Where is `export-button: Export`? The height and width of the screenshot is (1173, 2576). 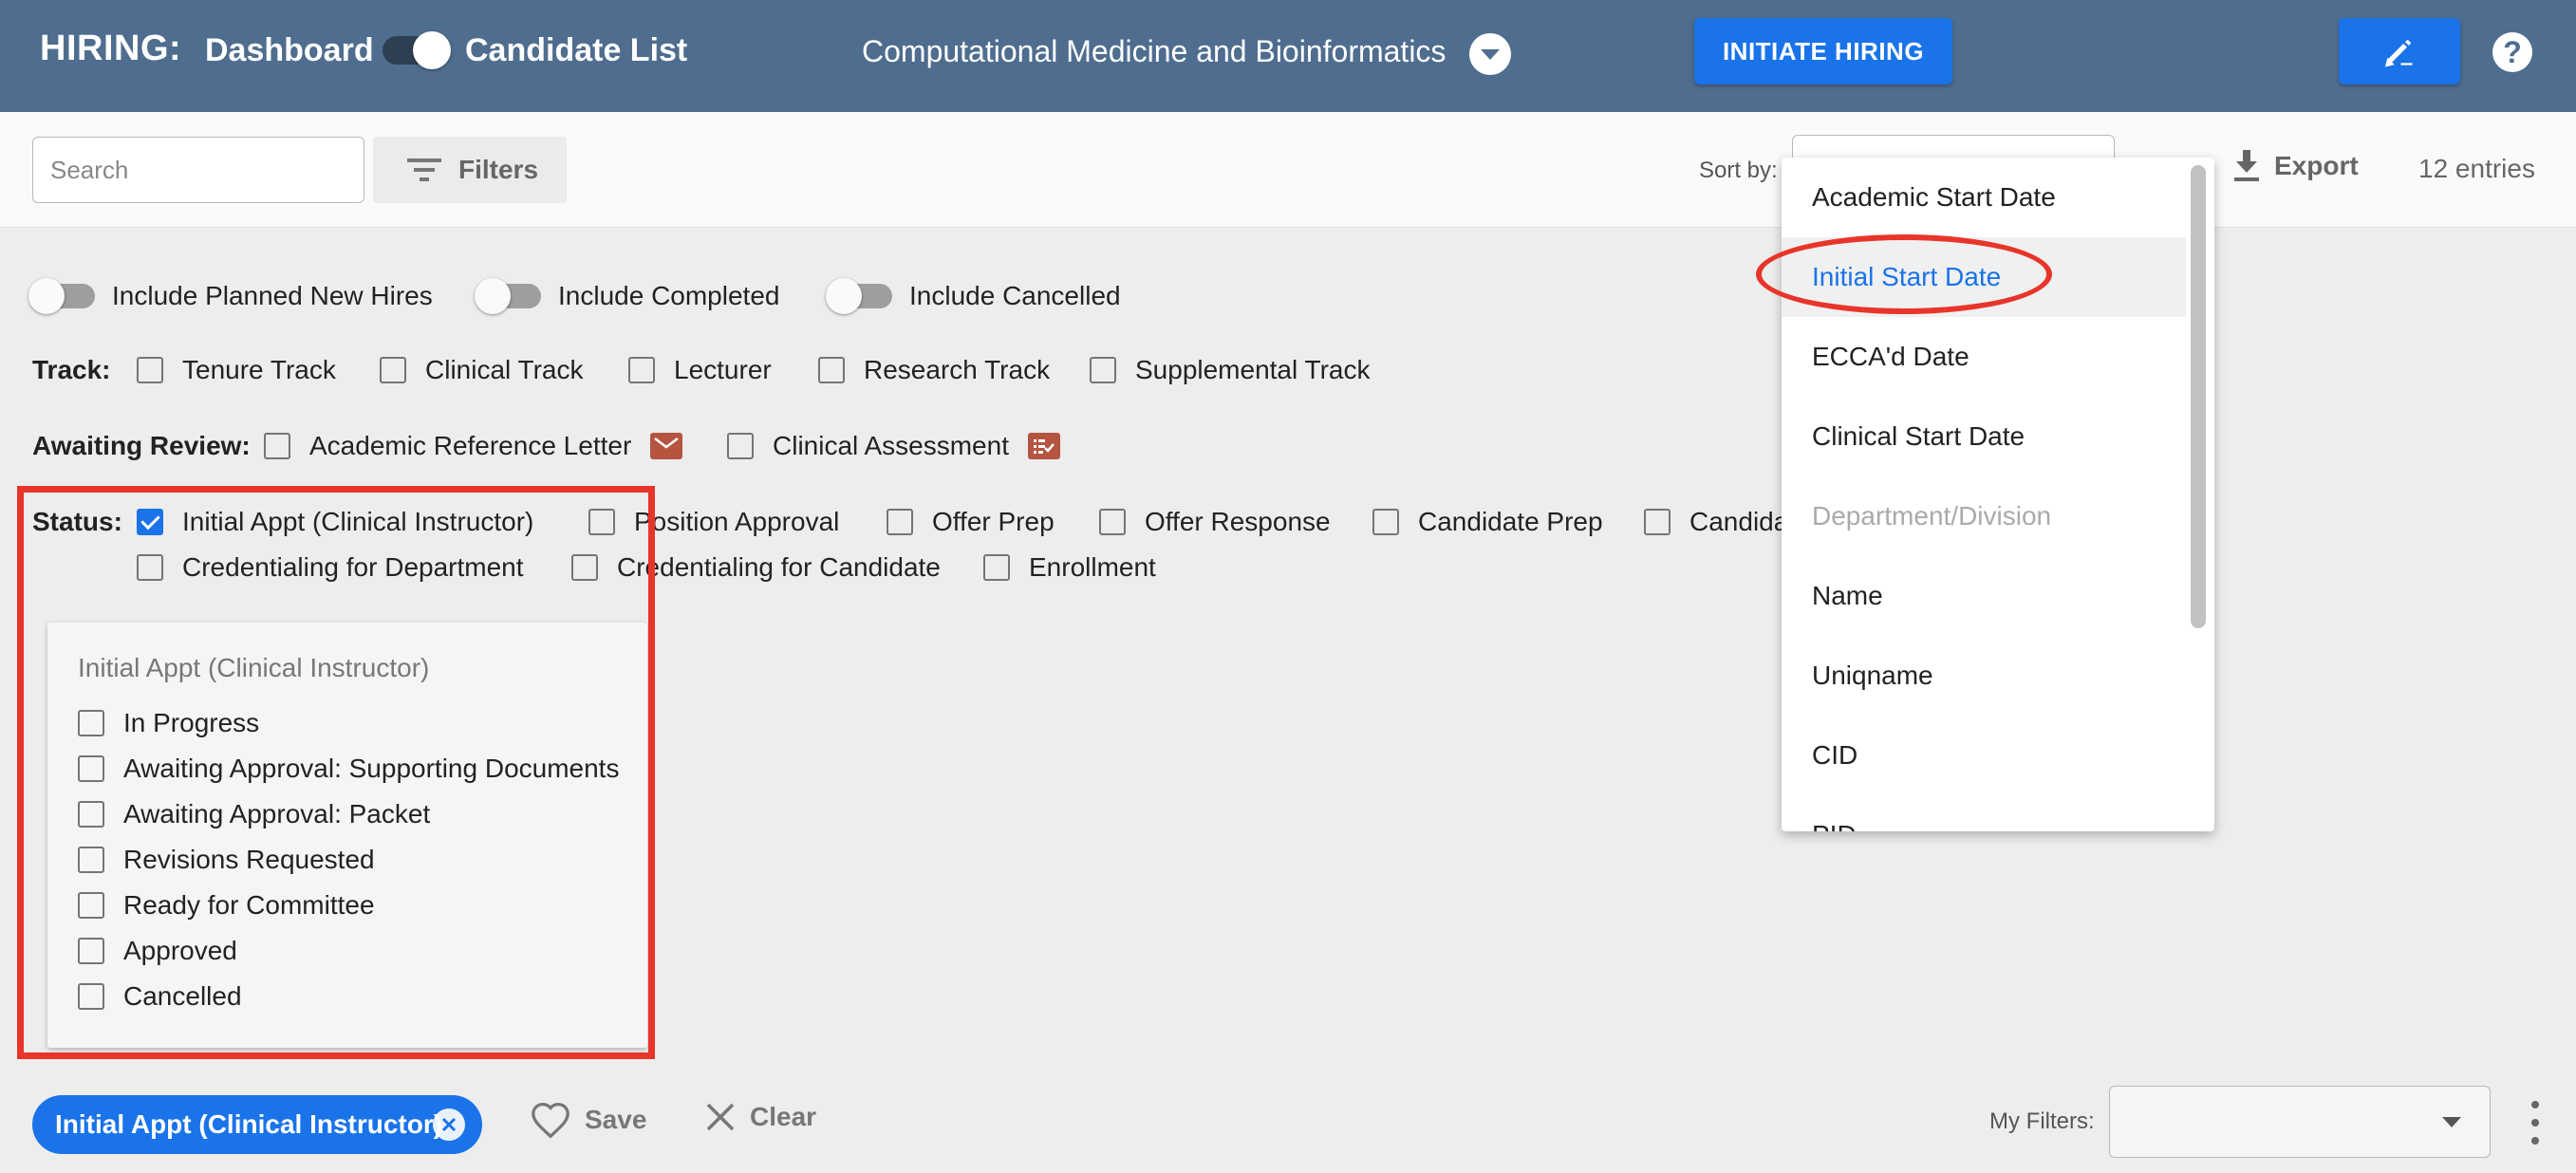
export-button: Export is located at coordinates (2295, 166).